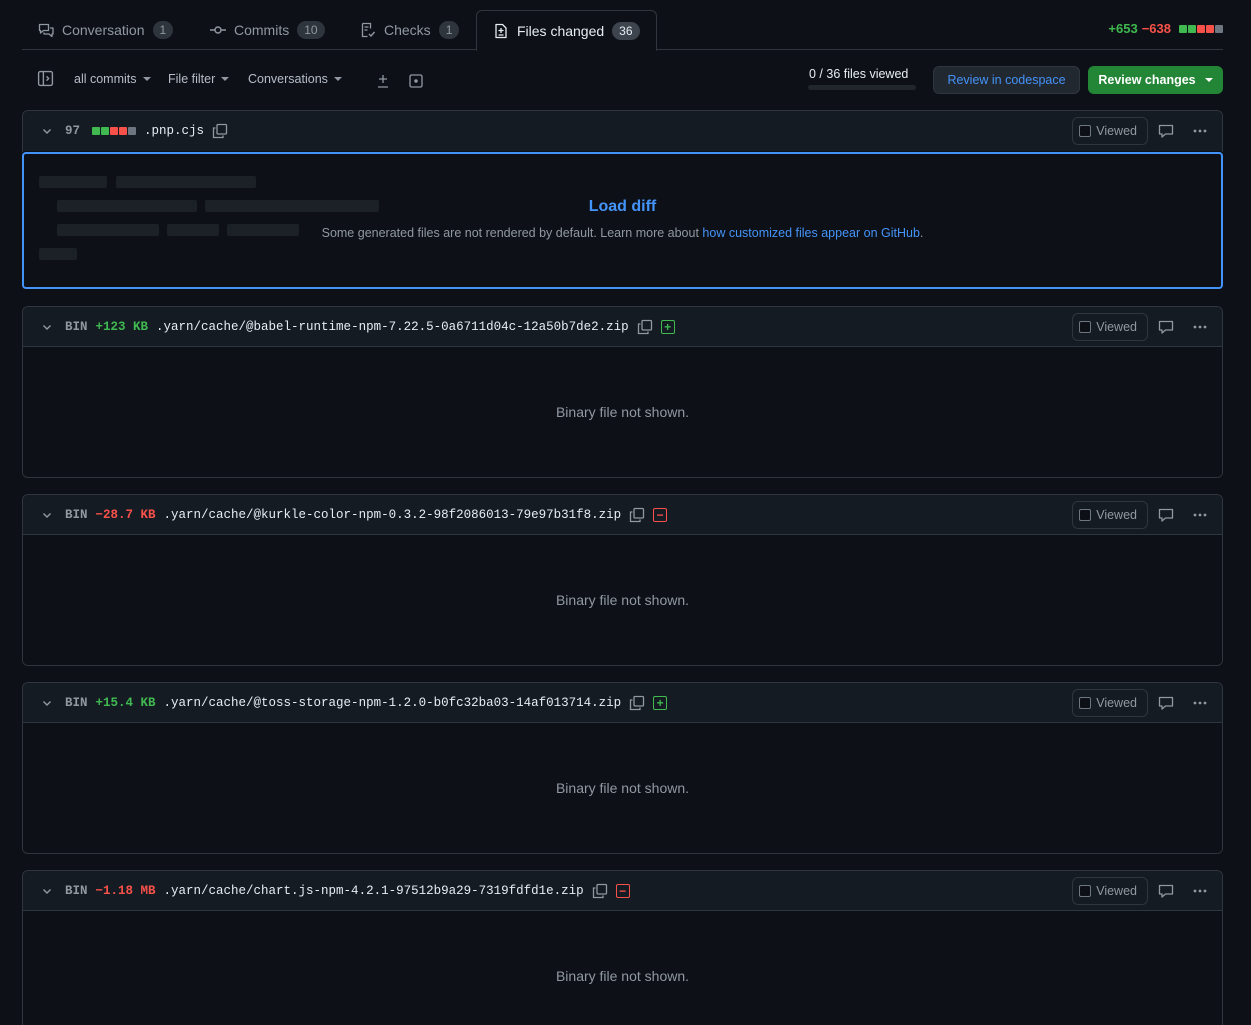 The width and height of the screenshot is (1251, 1025). I want to click on file-filter-label: File filter, so click(192, 79).